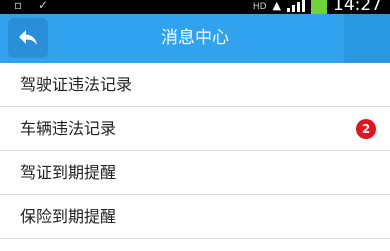 The width and height of the screenshot is (390, 251). I want to click on battery-icon, so click(319, 7).